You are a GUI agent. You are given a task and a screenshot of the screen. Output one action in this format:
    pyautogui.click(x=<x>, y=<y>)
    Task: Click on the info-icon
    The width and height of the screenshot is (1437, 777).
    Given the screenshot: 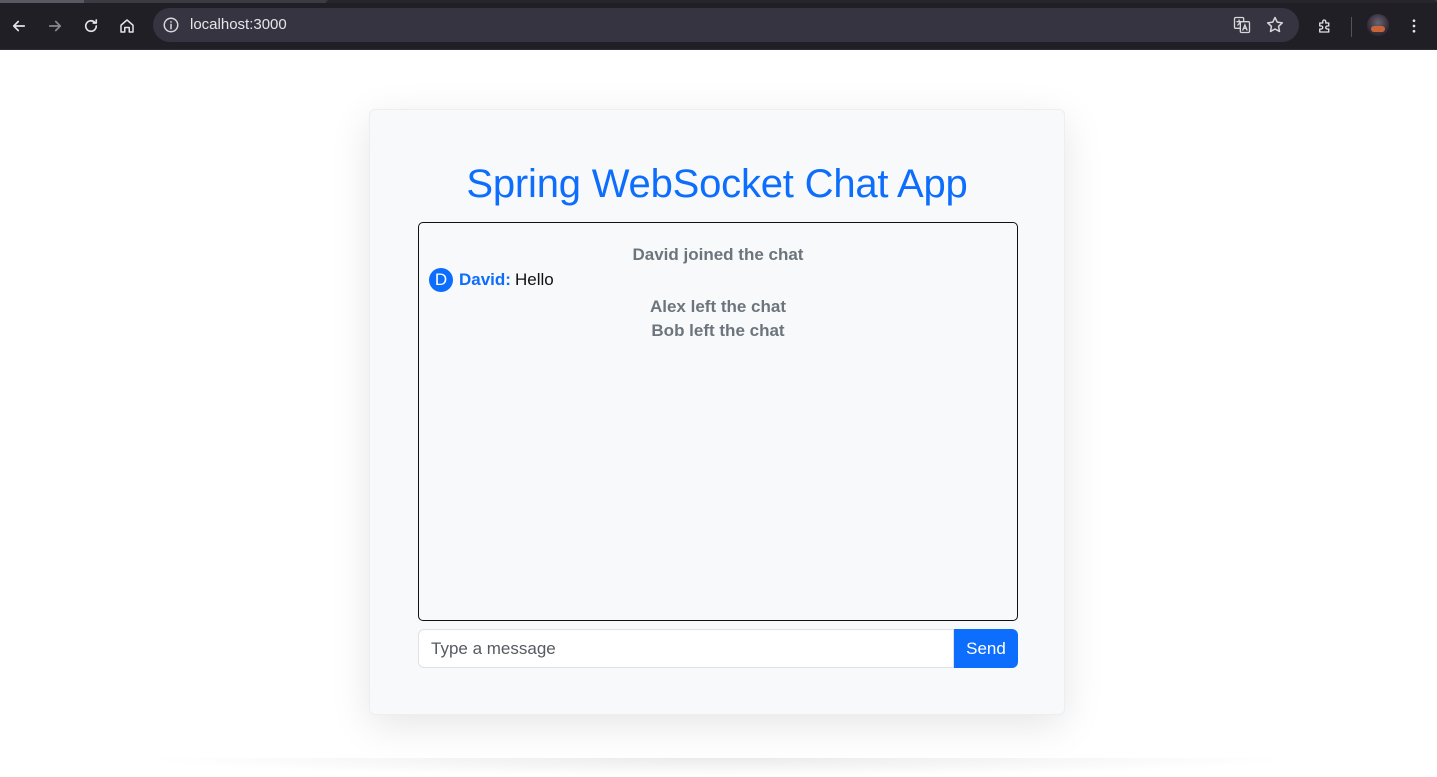 What is the action you would take?
    pyautogui.click(x=171, y=25)
    